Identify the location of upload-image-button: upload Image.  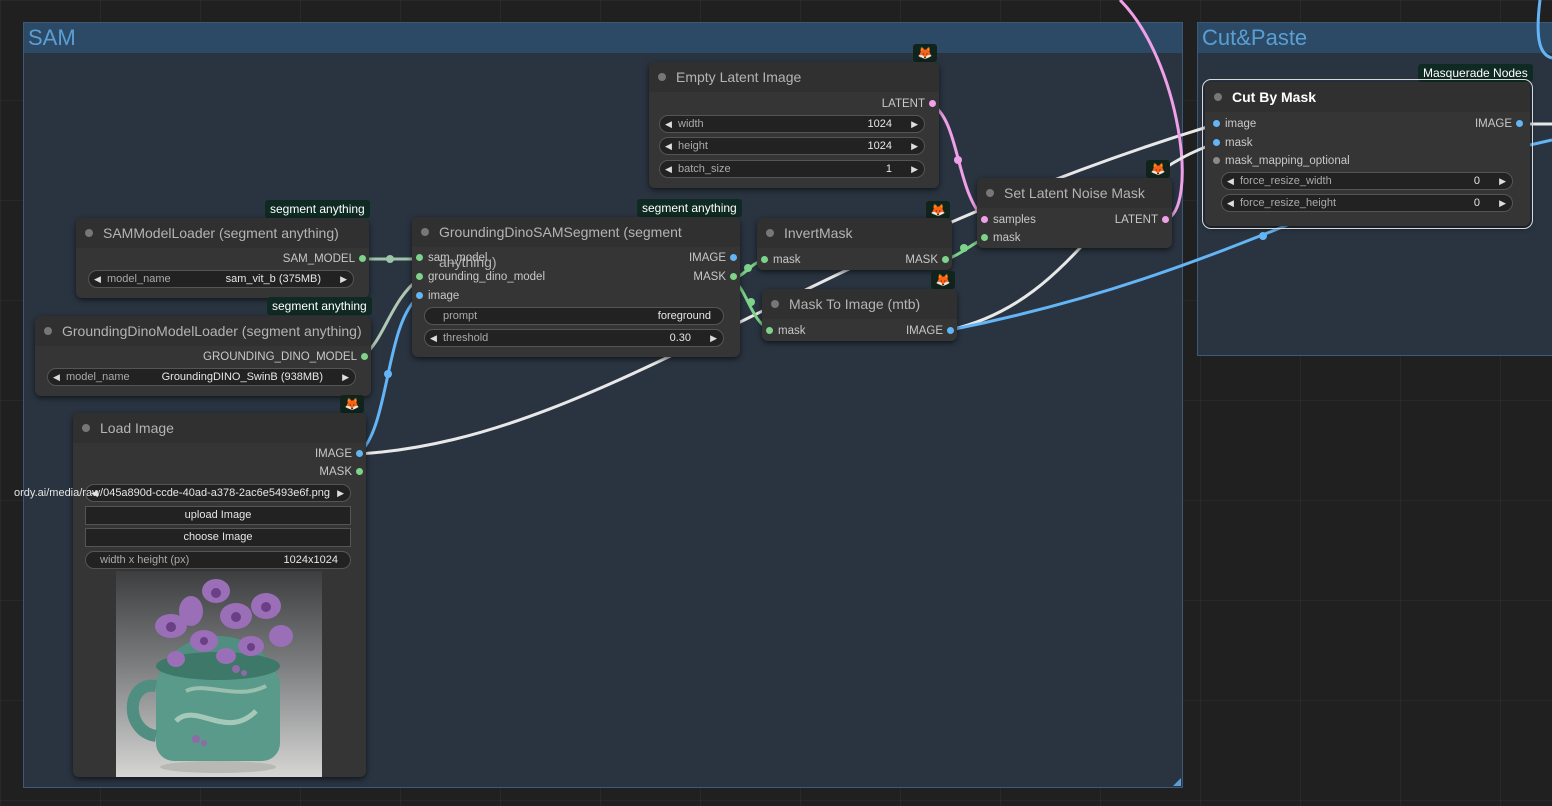
(218, 515).